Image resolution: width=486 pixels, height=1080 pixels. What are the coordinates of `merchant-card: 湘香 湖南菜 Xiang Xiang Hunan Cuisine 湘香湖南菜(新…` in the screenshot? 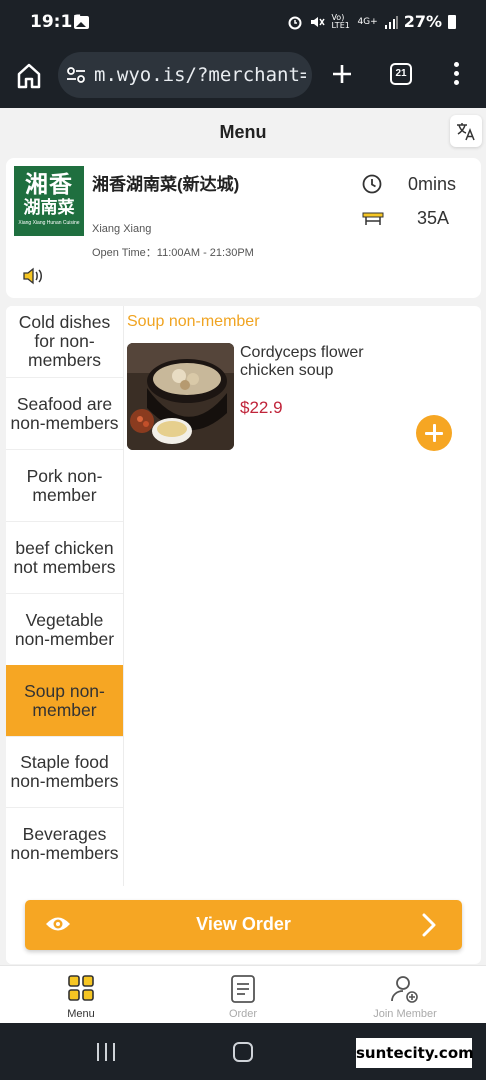 It's located at (243, 228).